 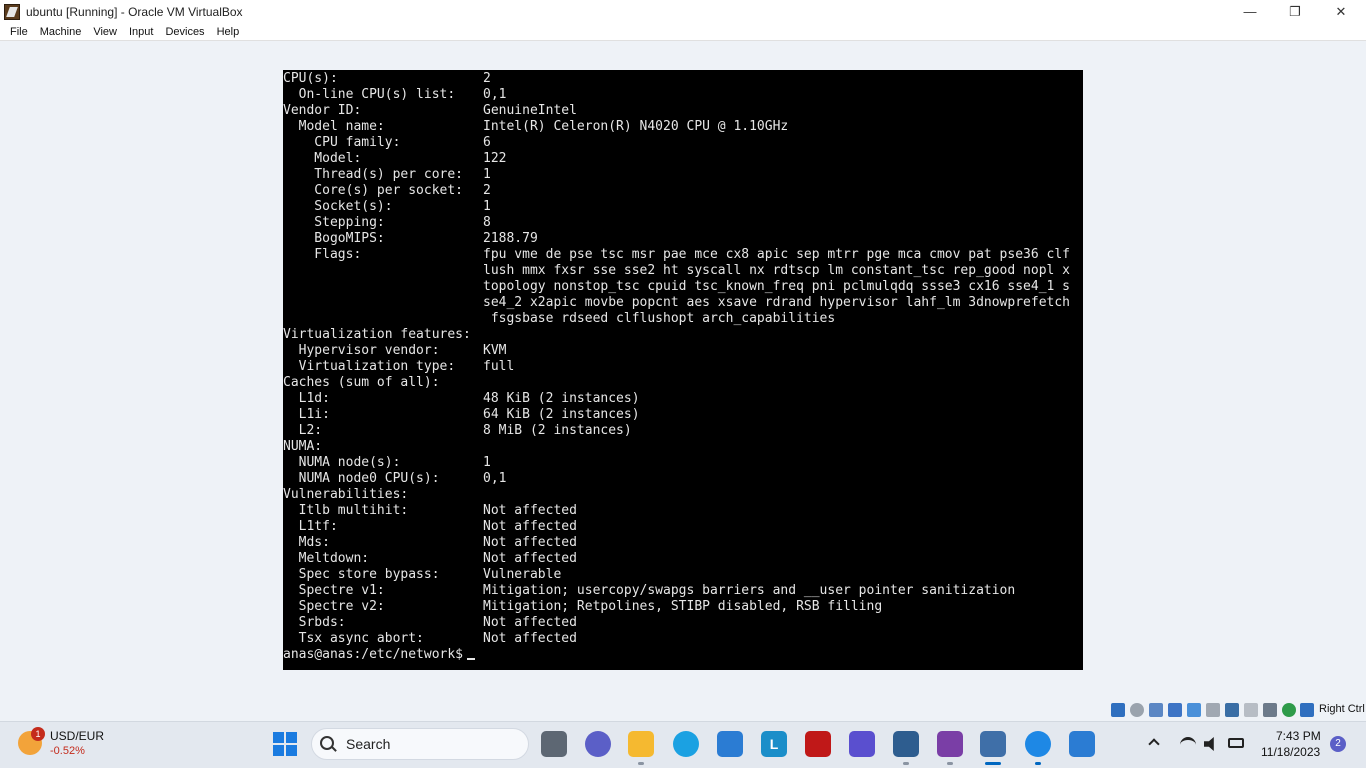 I want to click on terminal-line-label: Spec store bypass:, so click(x=361, y=574).